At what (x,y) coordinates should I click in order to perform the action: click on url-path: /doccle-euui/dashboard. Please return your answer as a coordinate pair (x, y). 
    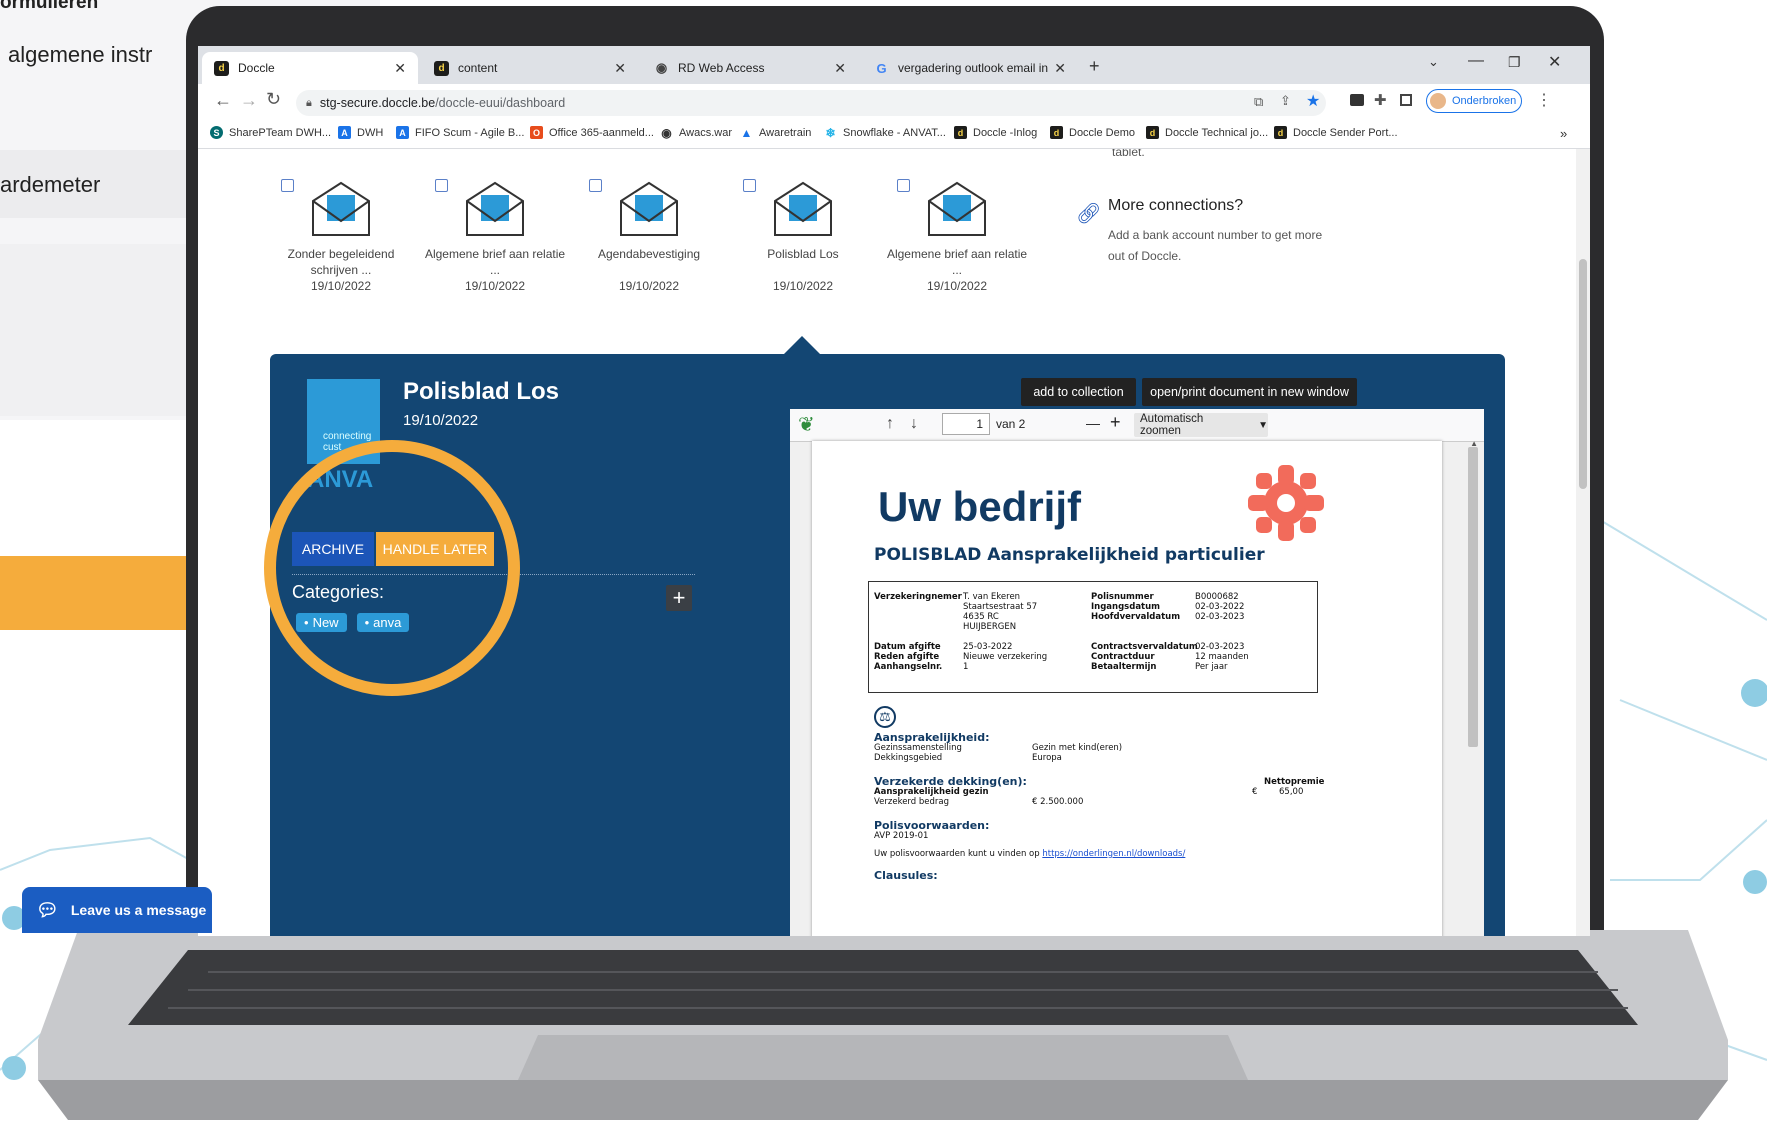
    Looking at the image, I should click on (500, 103).